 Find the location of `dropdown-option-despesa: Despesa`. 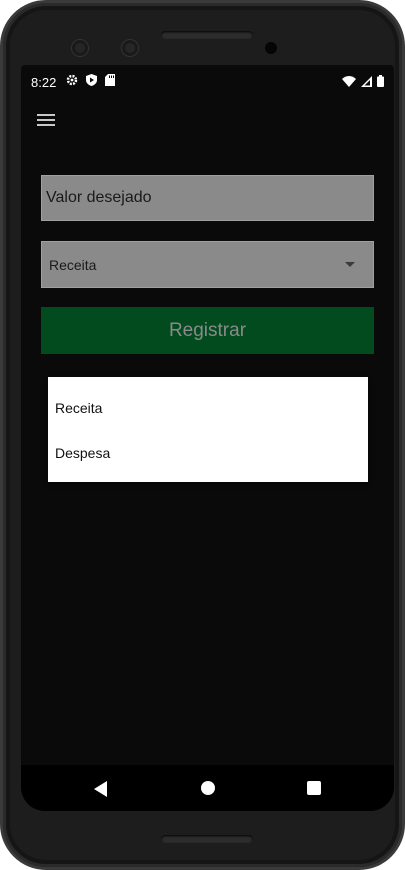

dropdown-option-despesa: Despesa is located at coordinates (208, 452).